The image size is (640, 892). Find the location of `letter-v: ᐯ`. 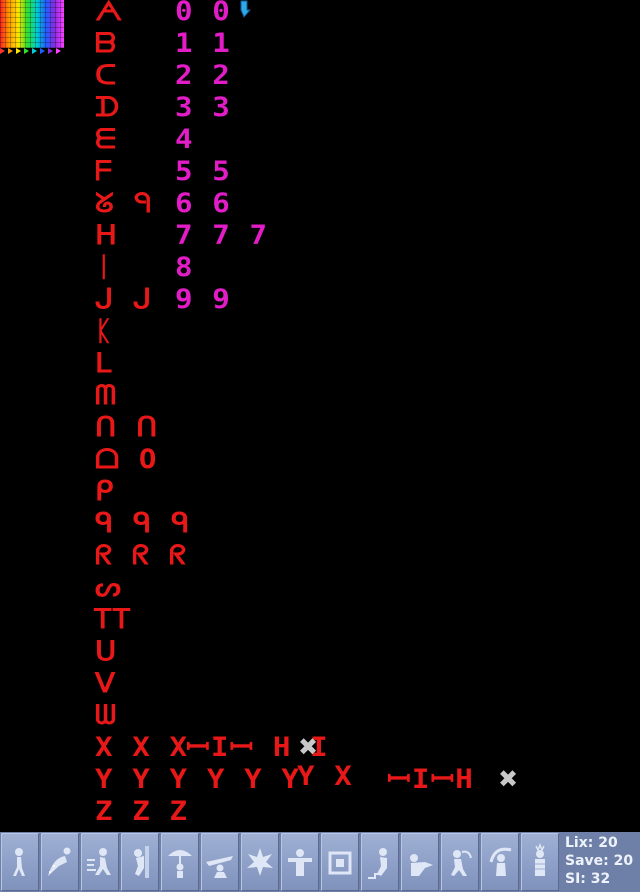

letter-v: ᐯ is located at coordinates (106, 683).